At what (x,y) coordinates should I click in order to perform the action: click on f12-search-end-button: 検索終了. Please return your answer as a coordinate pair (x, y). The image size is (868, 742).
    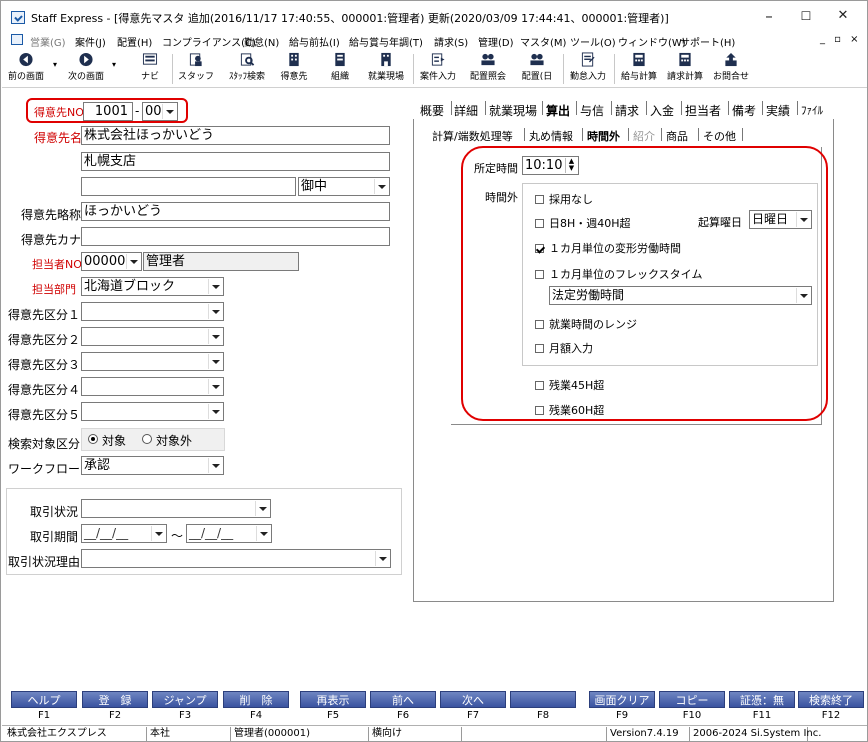
    Looking at the image, I should click on (831, 699).